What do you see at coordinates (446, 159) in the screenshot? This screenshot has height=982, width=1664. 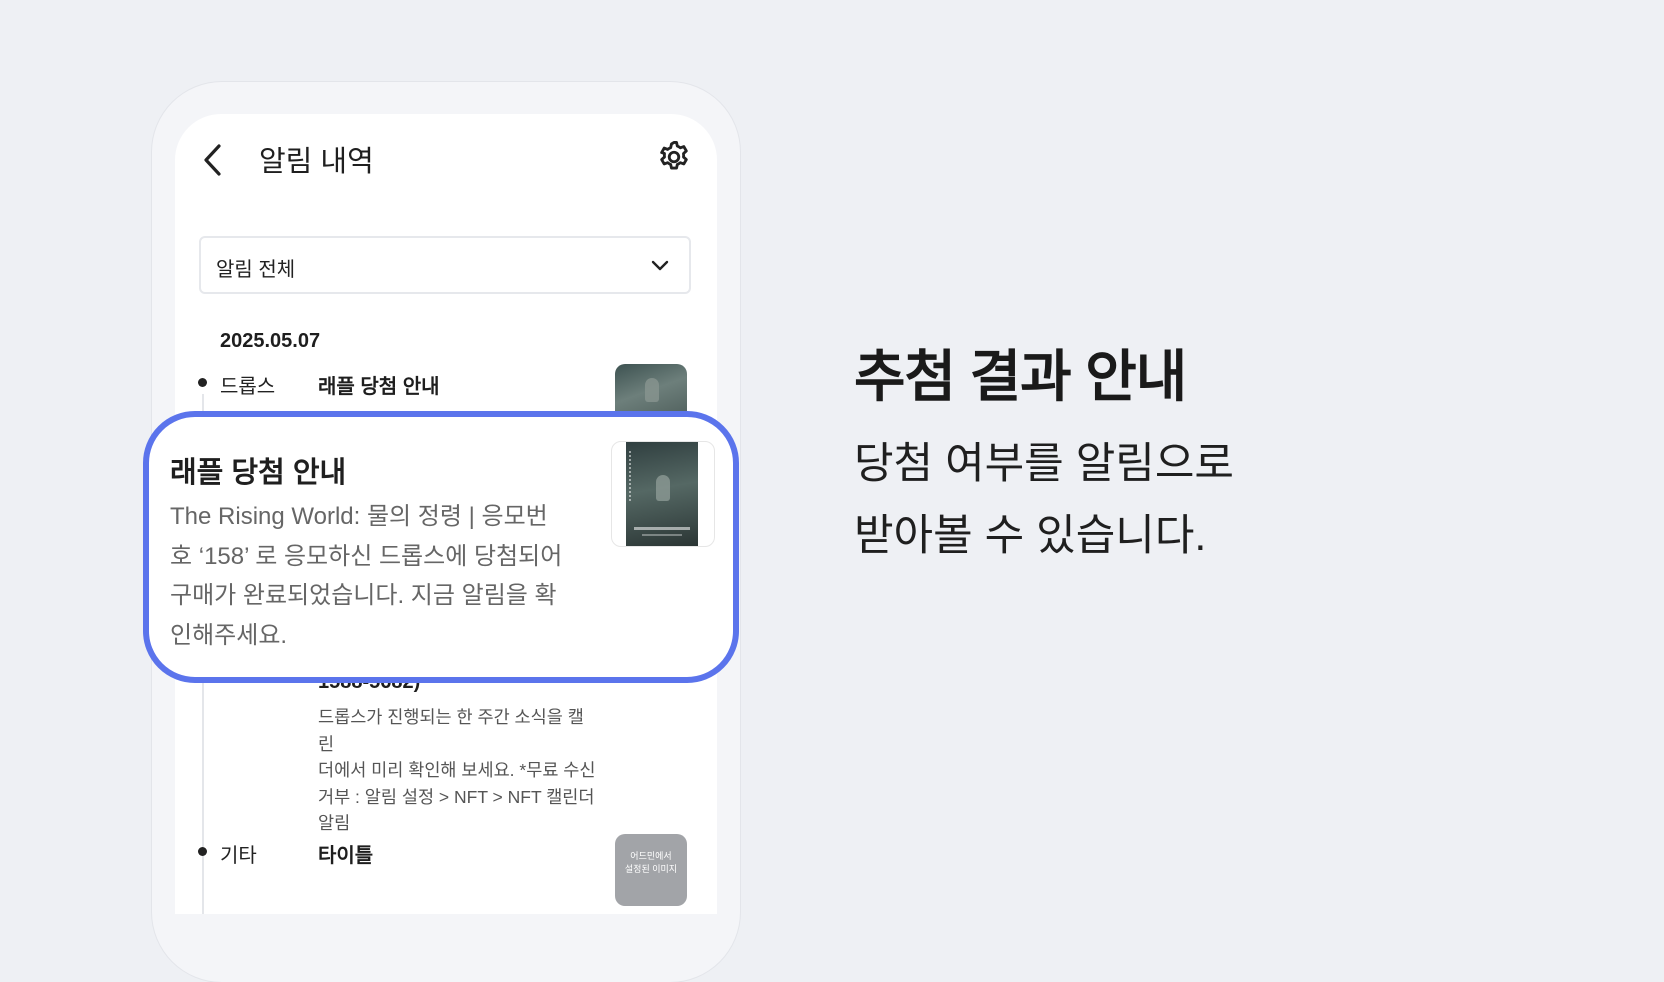 I see `app-header: 알림 내역` at bounding box center [446, 159].